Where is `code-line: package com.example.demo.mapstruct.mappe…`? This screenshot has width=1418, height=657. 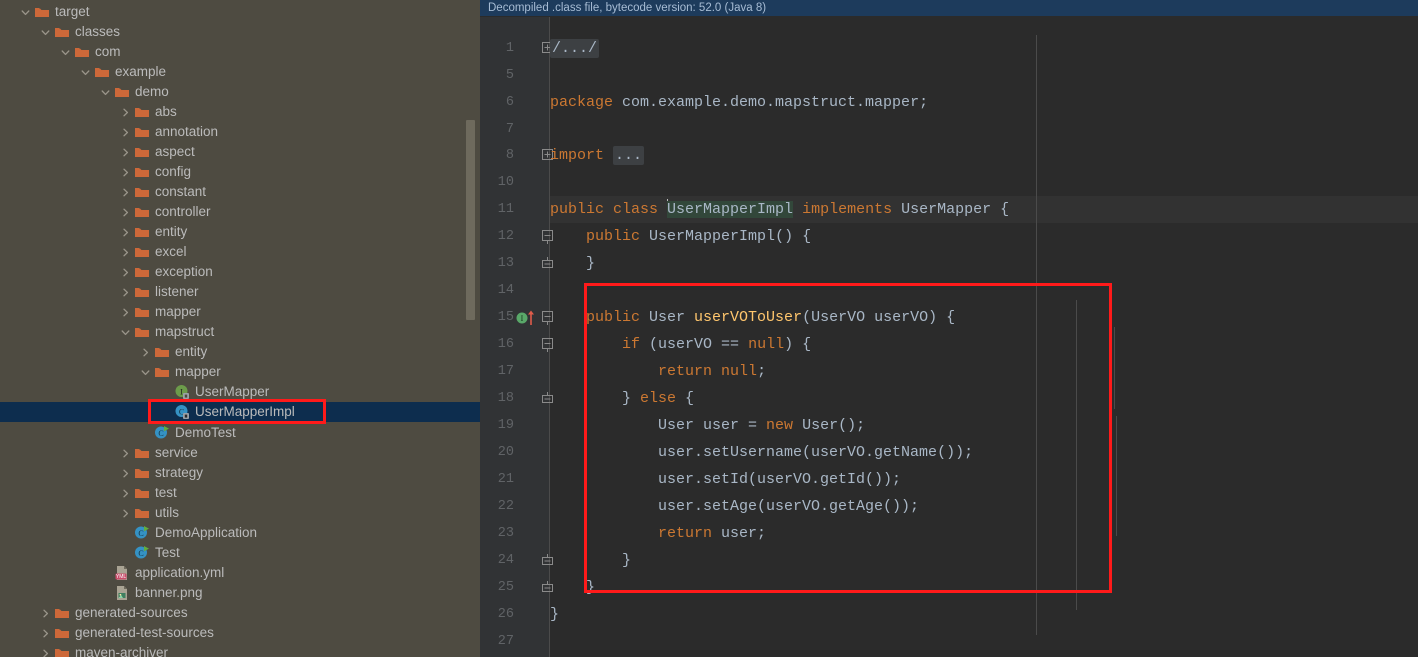
code-line: package com.example.demo.mapstruct.mappe… is located at coordinates (739, 102).